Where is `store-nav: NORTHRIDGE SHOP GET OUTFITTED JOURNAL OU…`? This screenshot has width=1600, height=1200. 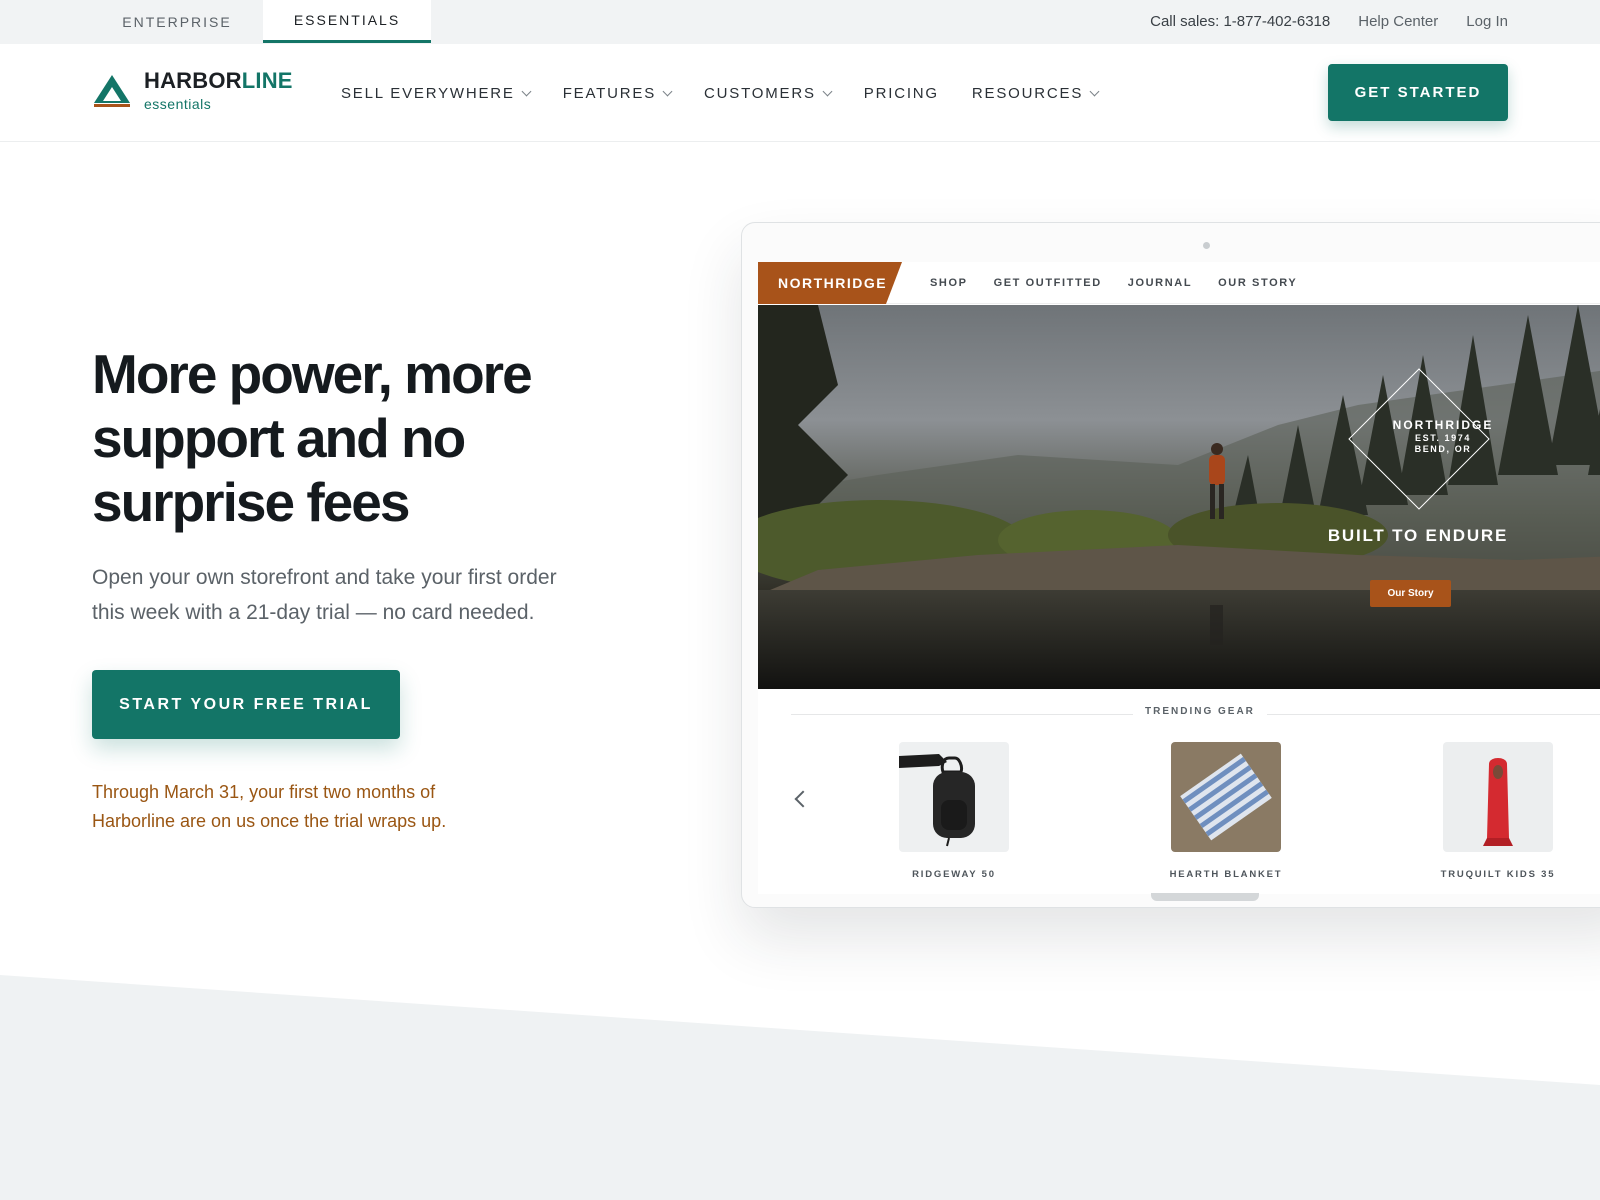
store-nav: NORTHRIDGE SHOP GET OUTFITTED JOURNAL OU… is located at coordinates (1179, 283).